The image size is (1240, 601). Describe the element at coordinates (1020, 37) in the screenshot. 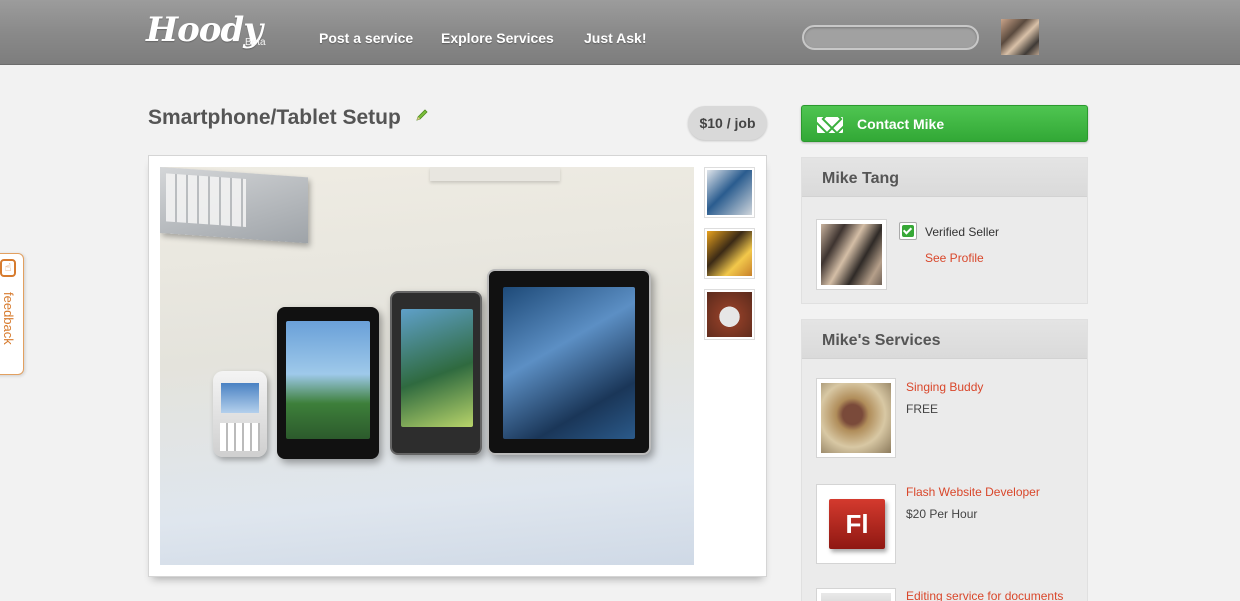

I see `user-avatar` at that location.